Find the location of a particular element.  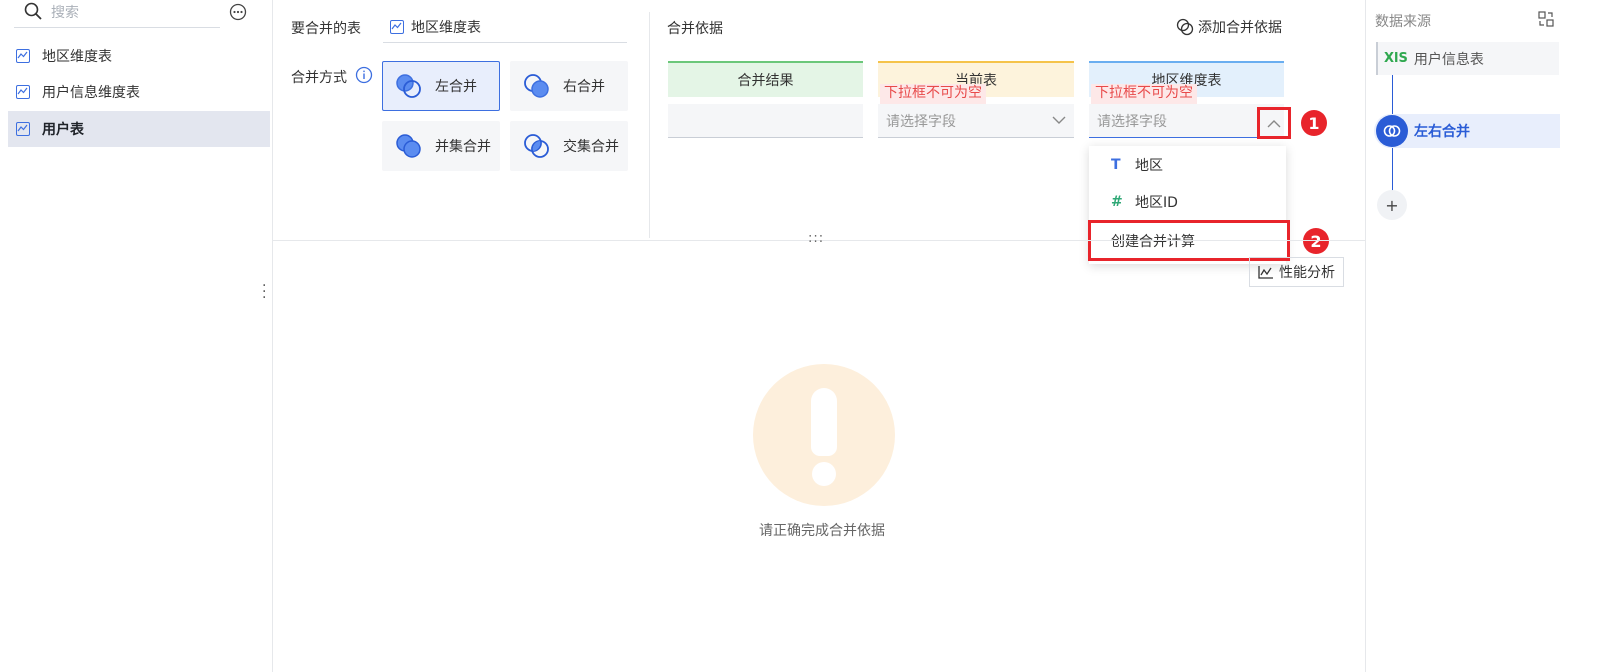

right-merge-icon is located at coordinates (536, 86).